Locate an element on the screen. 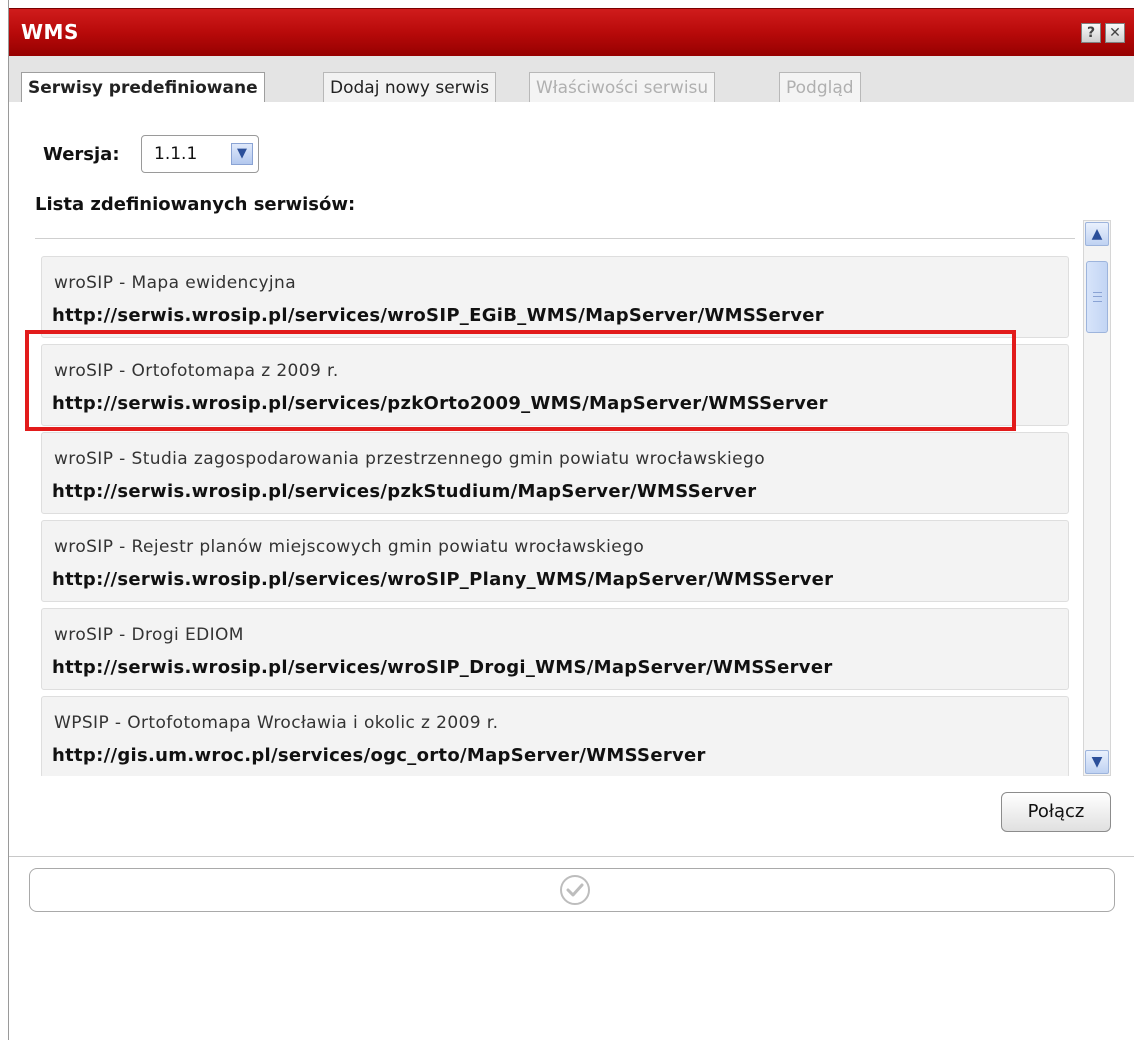 The height and width of the screenshot is (1040, 1134). version-select: 1.1.1 ▼ is located at coordinates (200, 154).